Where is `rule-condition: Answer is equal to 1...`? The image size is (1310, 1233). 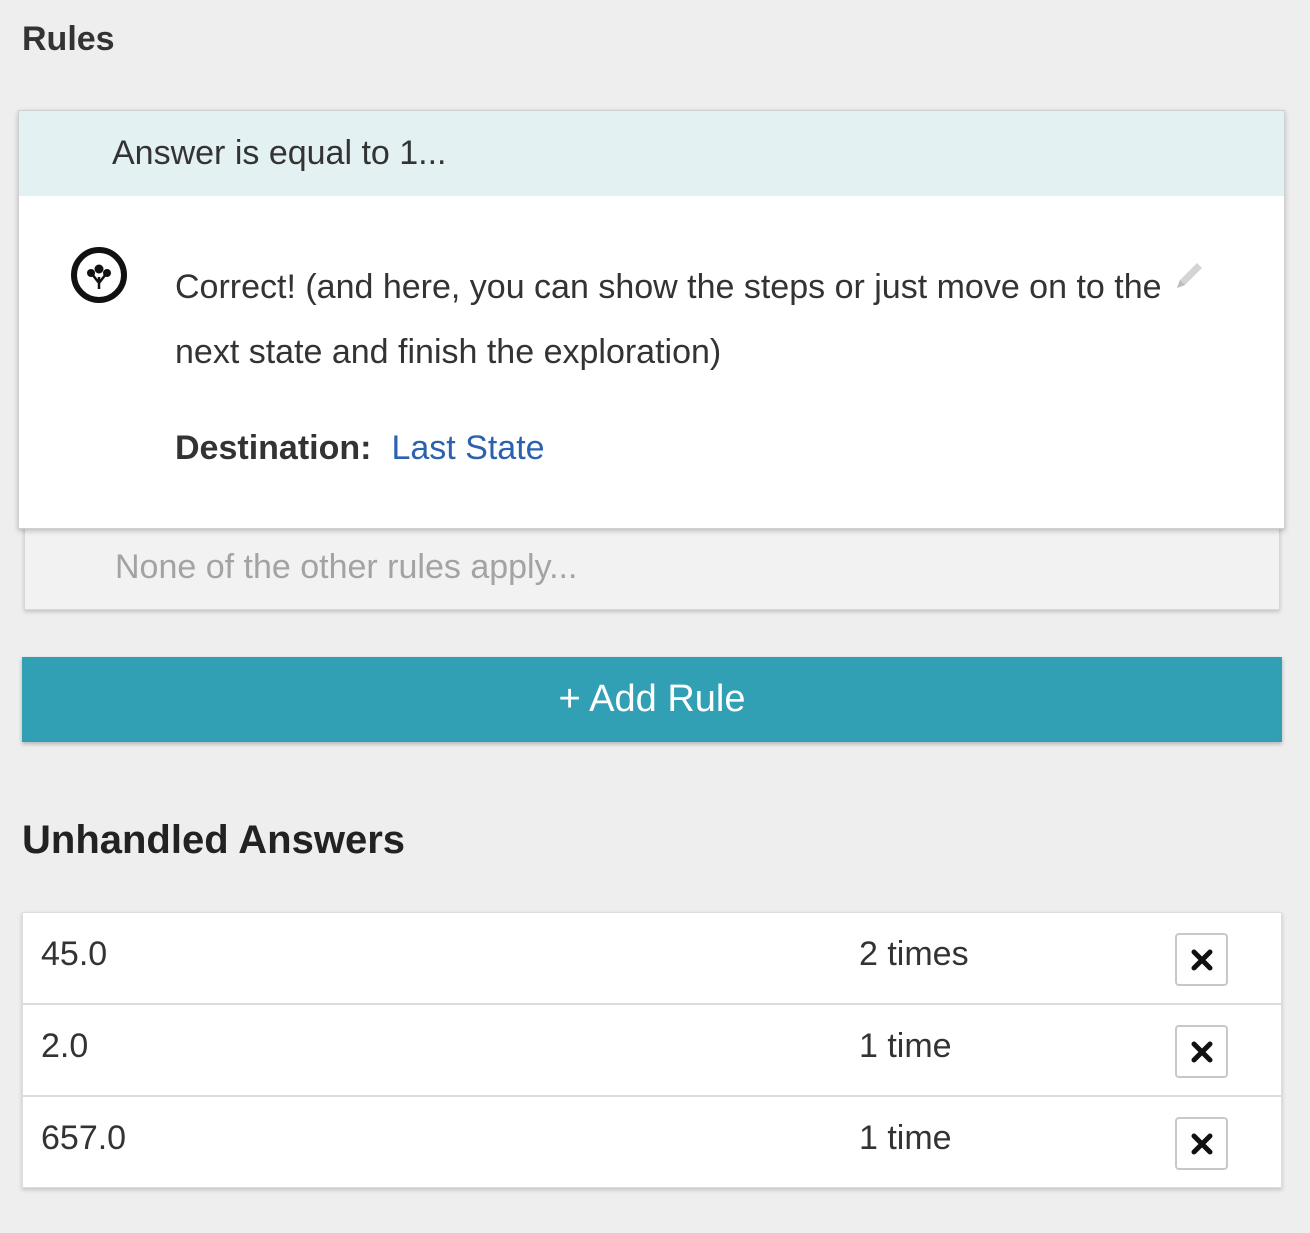
rule-condition: Answer is equal to 1... is located at coordinates (279, 153).